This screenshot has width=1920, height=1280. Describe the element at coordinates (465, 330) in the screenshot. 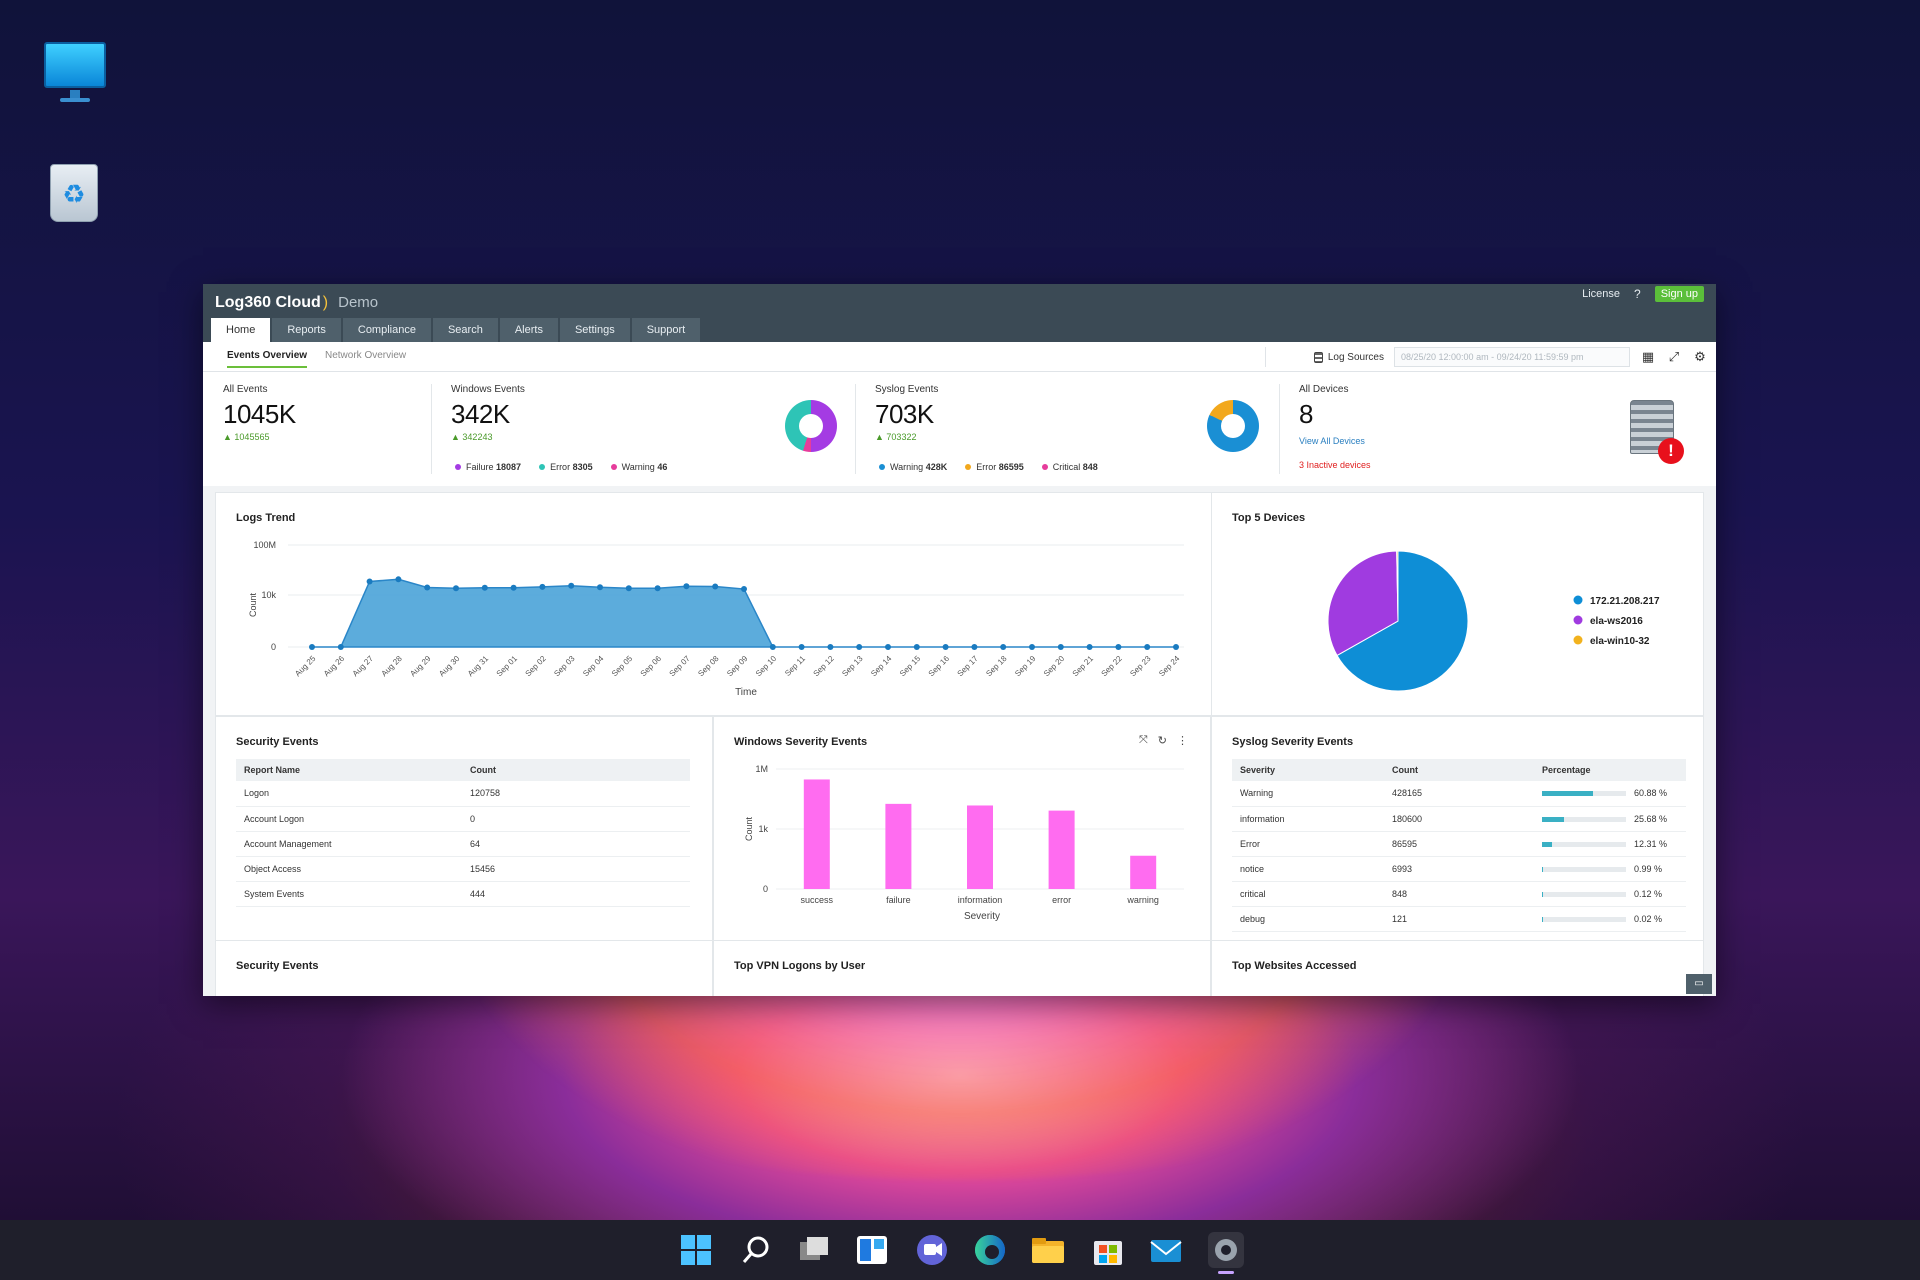

I see `tab-search: Search` at that location.